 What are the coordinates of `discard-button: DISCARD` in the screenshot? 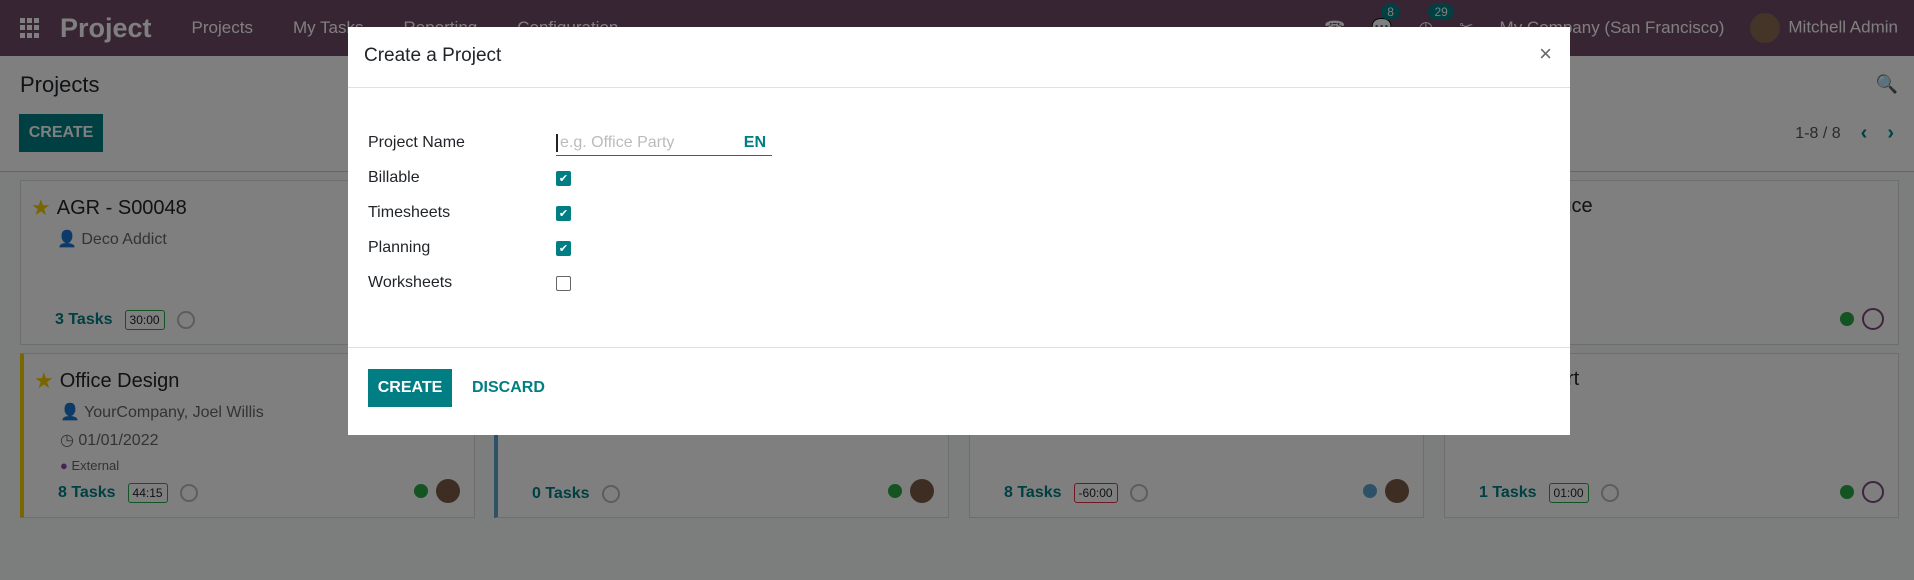 It's located at (508, 388).